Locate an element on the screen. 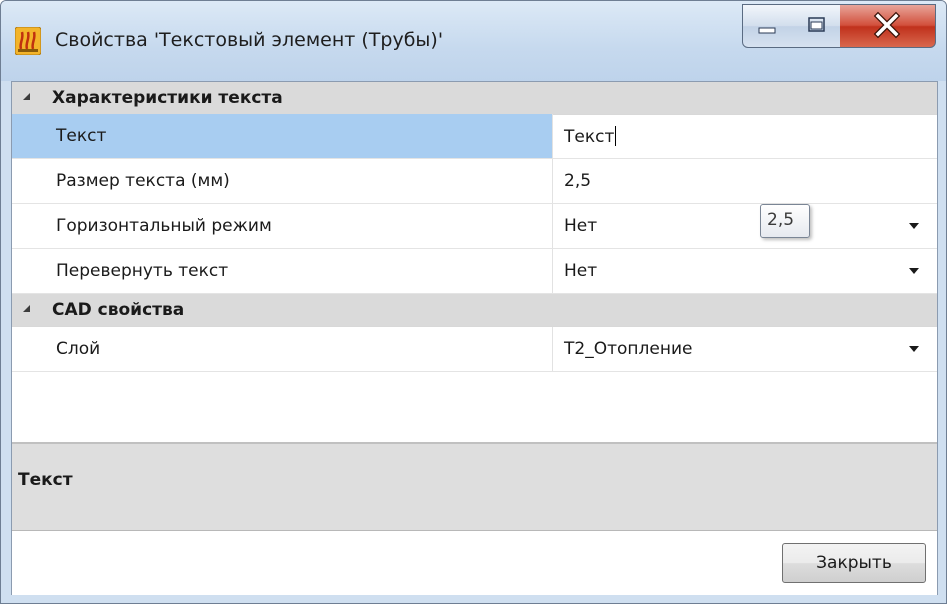 The width and height of the screenshot is (947, 604). value-tooltip: 2,5 is located at coordinates (785, 221).